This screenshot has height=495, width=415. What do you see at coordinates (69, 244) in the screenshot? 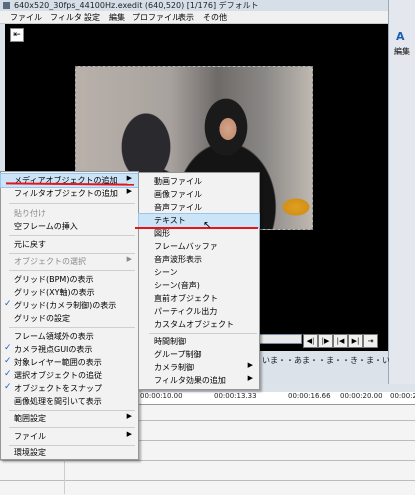
I see `menu-item-undo: 元に戻す` at bounding box center [69, 244].